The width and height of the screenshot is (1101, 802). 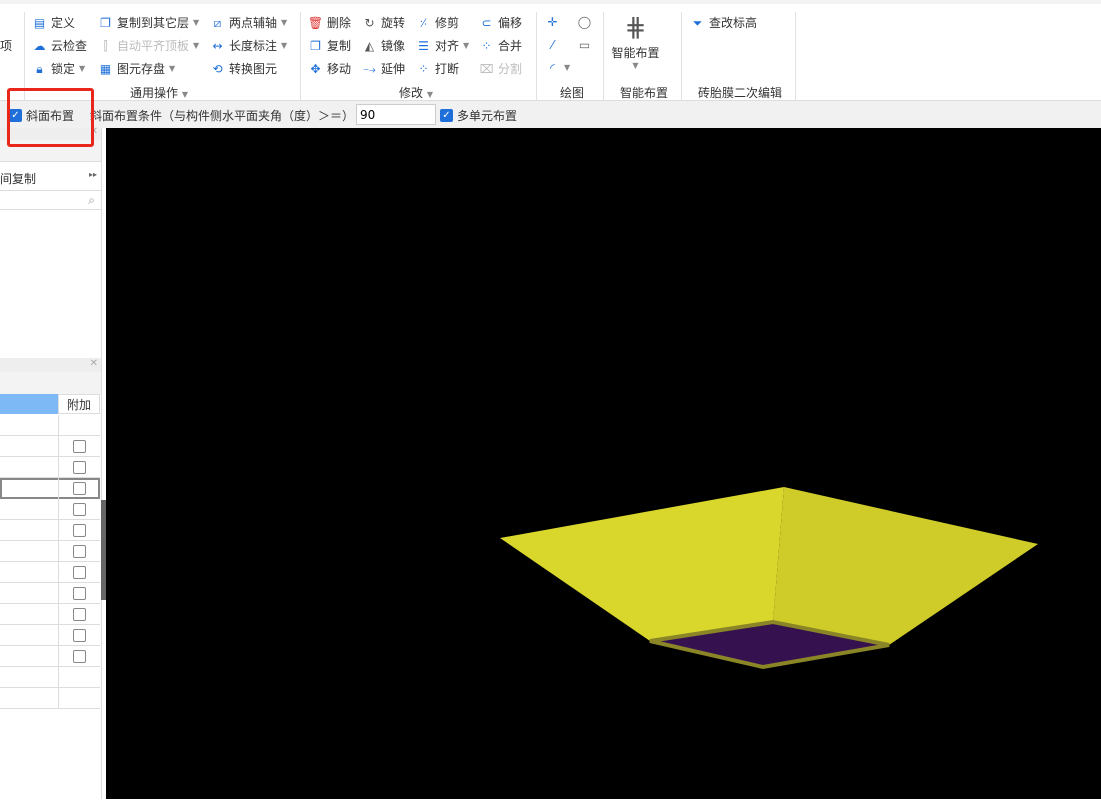 What do you see at coordinates (315, 22) in the screenshot?
I see `trash-icon: 🗑︎` at bounding box center [315, 22].